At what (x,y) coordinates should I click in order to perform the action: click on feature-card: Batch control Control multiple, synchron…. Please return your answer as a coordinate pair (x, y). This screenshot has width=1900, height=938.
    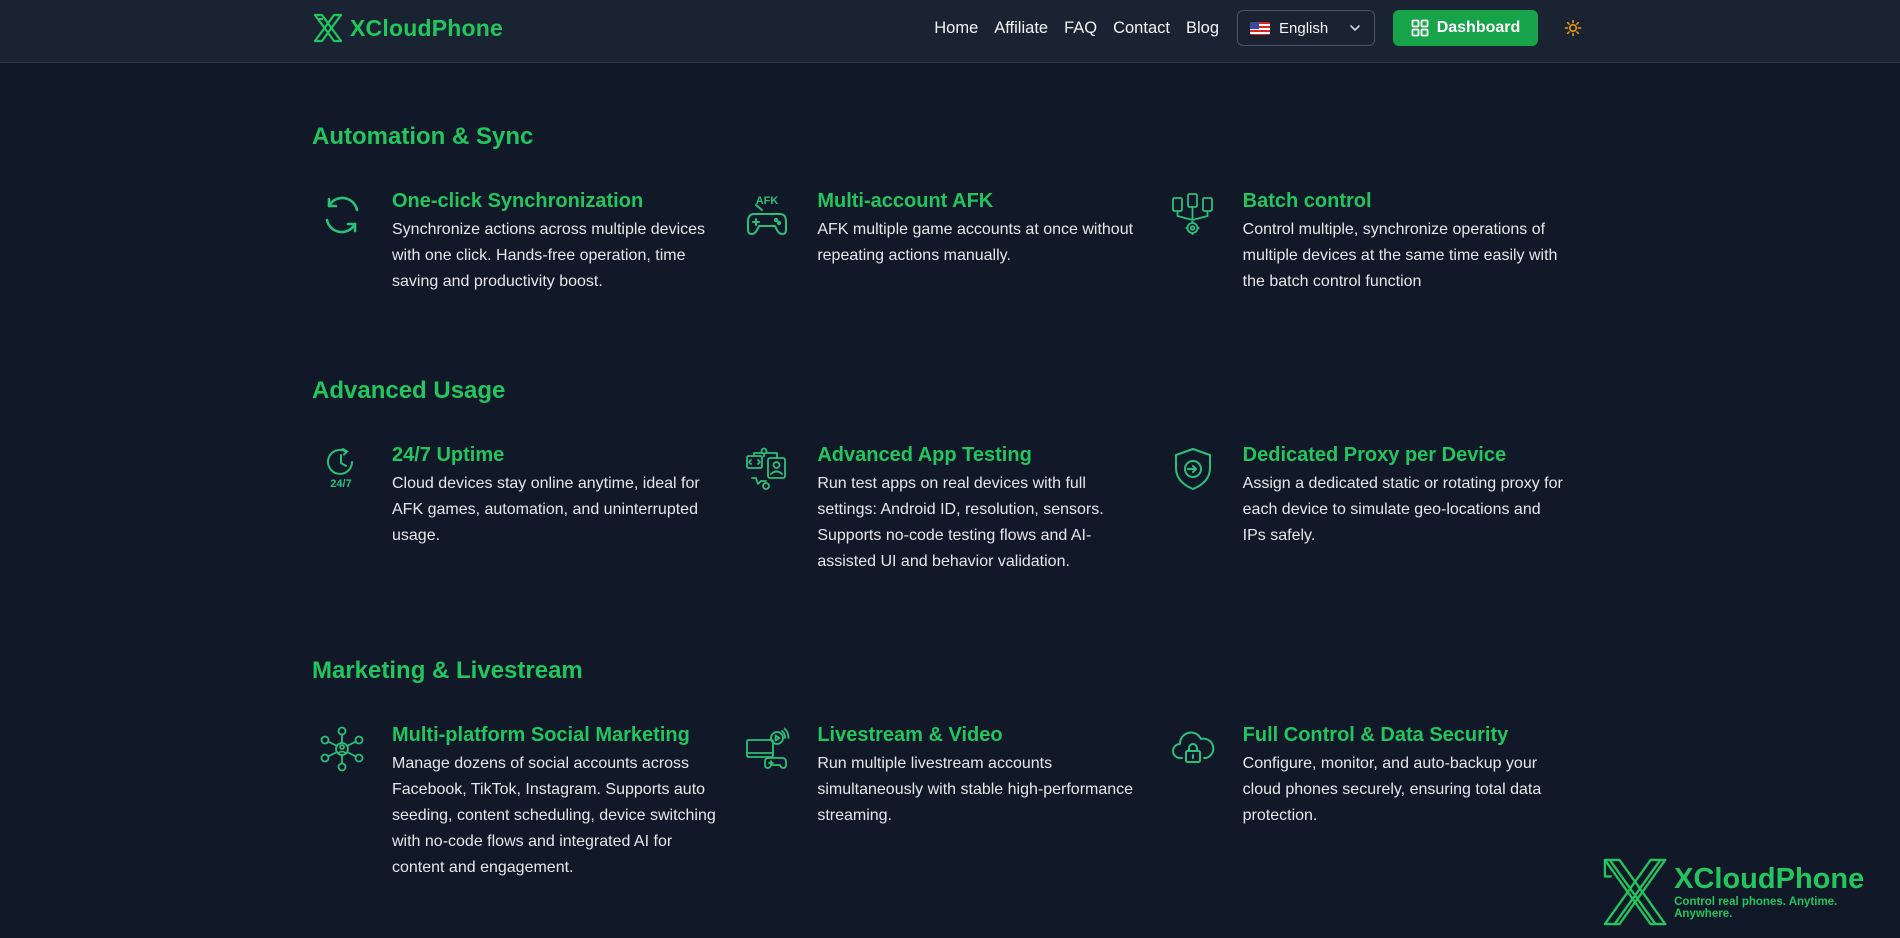
    Looking at the image, I should click on (1375, 242).